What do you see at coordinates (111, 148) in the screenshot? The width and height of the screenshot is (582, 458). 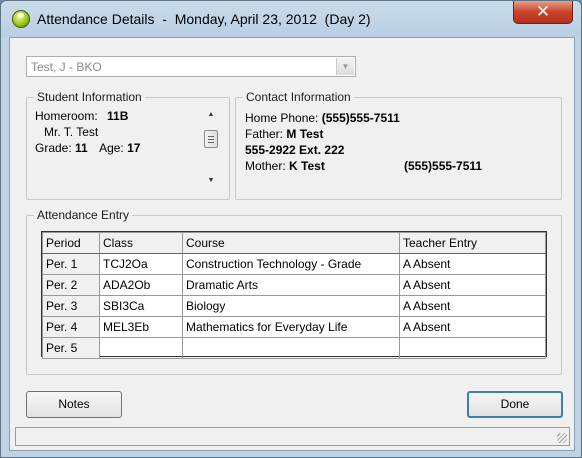 I see `age-label: Age:` at bounding box center [111, 148].